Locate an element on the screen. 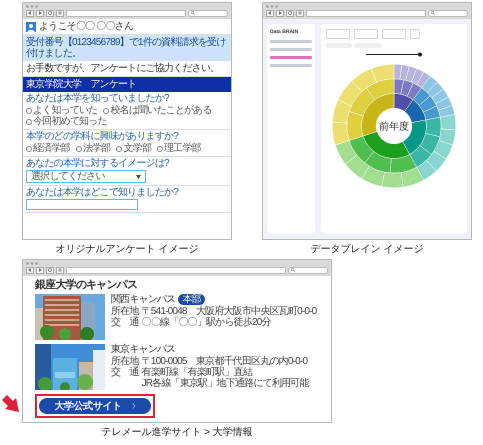  option-label: よく知っていた is located at coordinates (65, 110).